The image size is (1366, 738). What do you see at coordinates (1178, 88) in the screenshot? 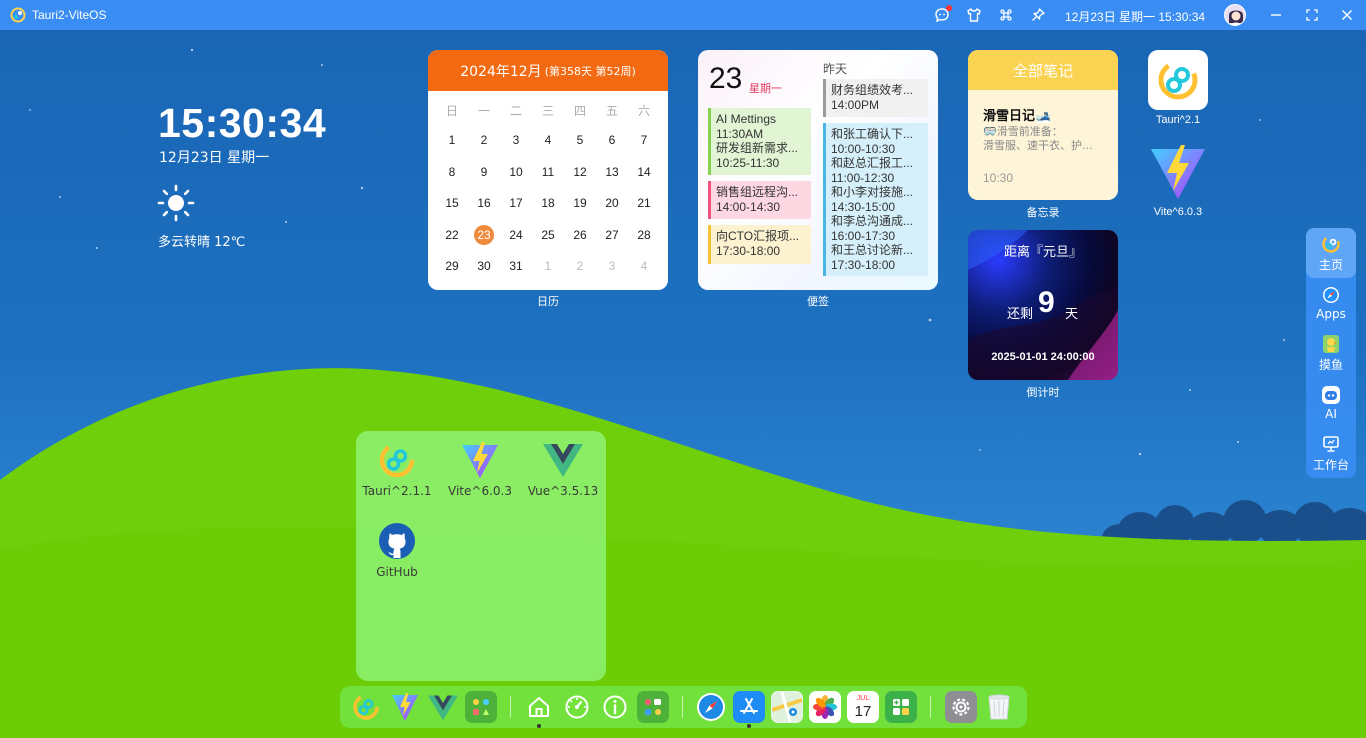
I see `desktop-app-tauri: Tauri^2.1` at bounding box center [1178, 88].